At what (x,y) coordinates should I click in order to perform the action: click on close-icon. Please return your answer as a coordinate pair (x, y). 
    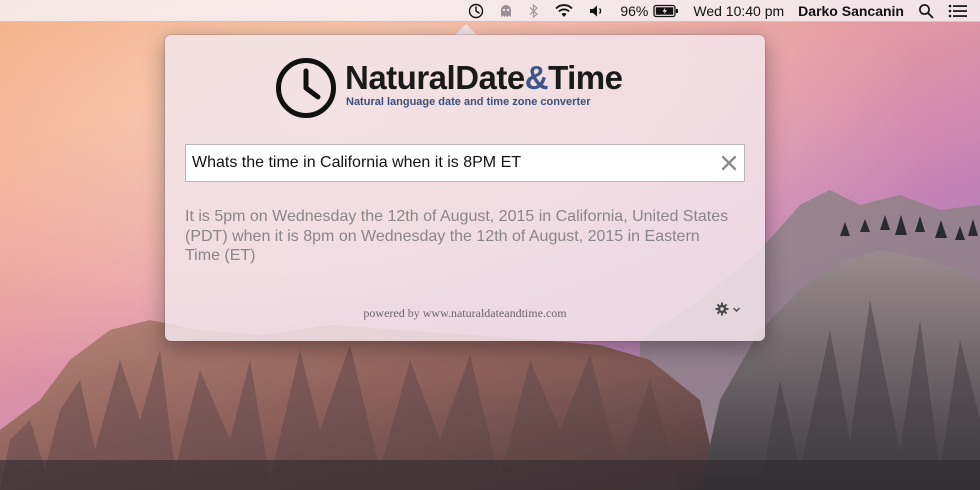
    Looking at the image, I should click on (729, 163).